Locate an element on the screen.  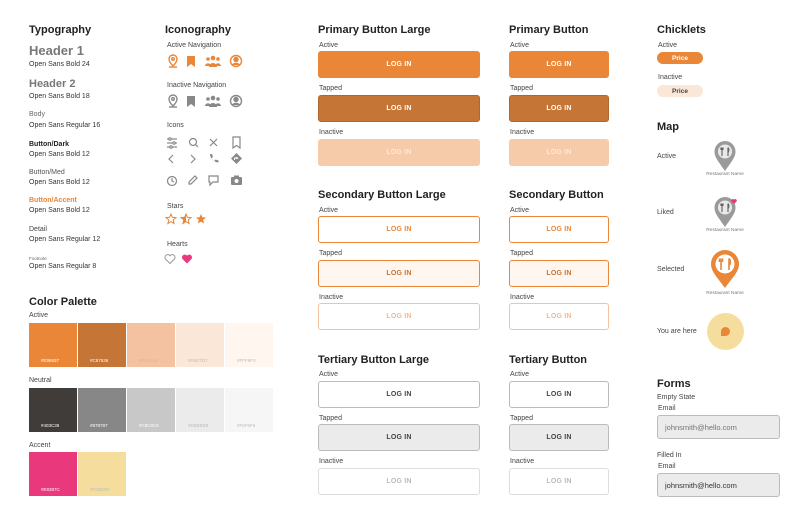
secondary-tapped-label: Tapped is located at coordinates (521, 253).